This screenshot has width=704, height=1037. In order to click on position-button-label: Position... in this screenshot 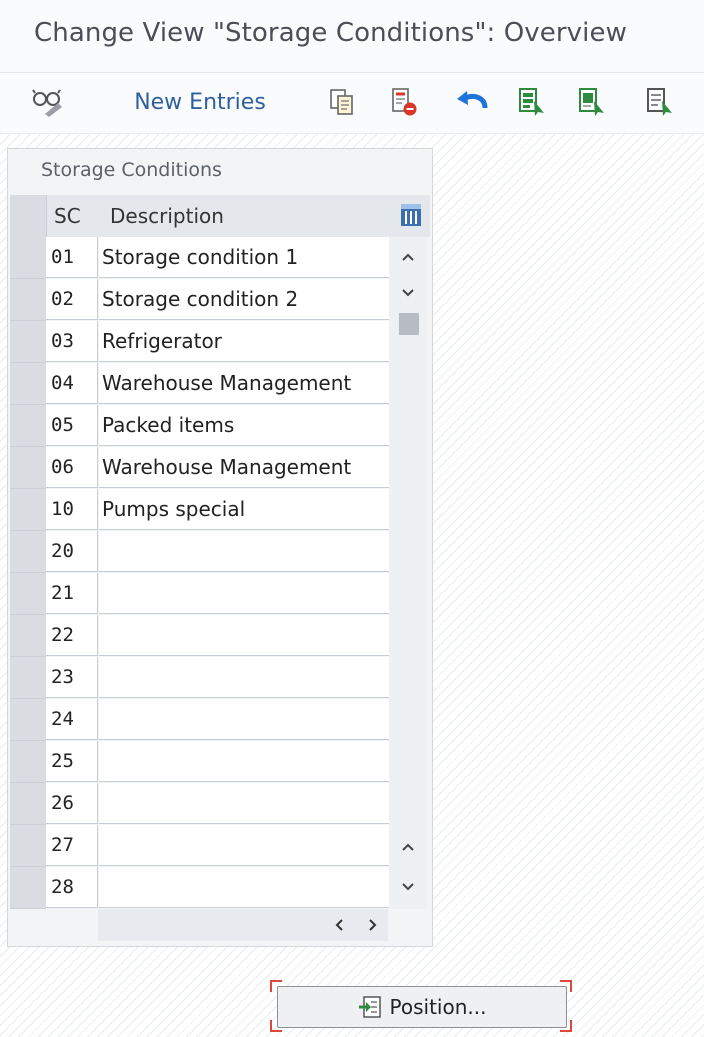, I will do `click(438, 1007)`.